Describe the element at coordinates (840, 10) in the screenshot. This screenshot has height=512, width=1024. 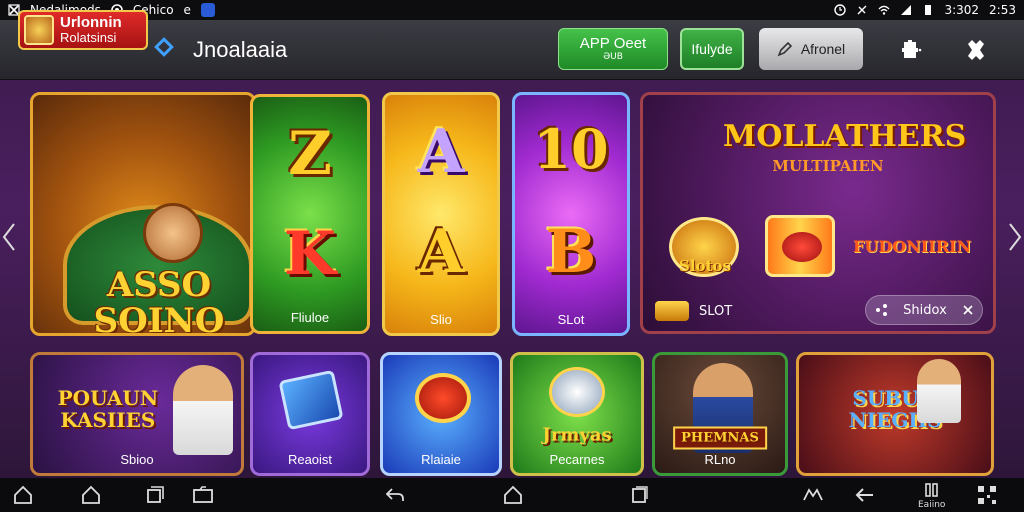
I see `clock-icon` at that location.